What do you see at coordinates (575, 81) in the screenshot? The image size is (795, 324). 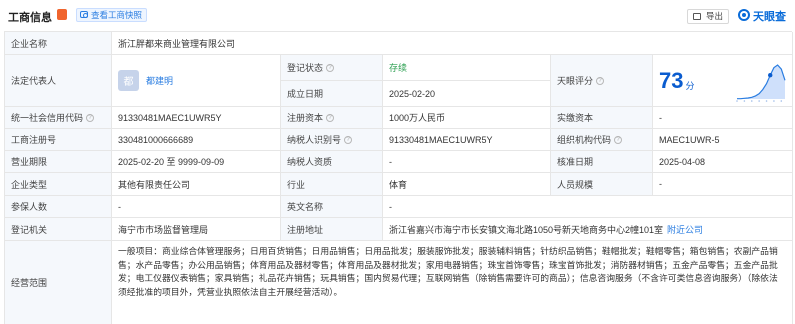 I see `tianyan-score-label: 天眼评分` at bounding box center [575, 81].